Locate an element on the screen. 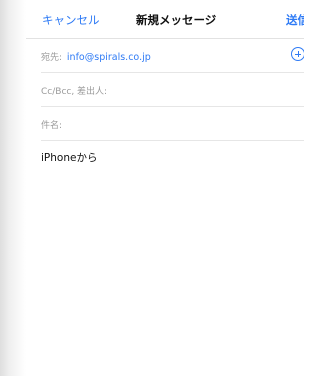 Image resolution: width=320 pixels, height=376 pixels. sheet-shadow is located at coordinates (13, 188).